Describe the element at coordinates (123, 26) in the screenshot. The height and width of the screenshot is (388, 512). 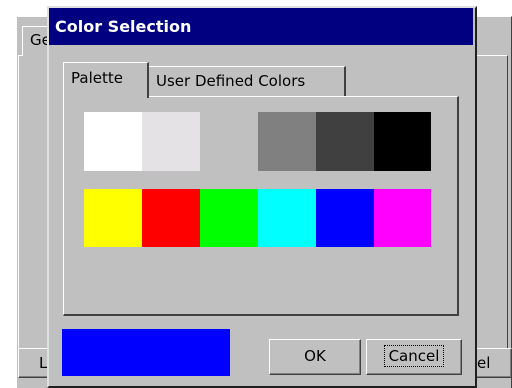
I see `dialog-title: Color Selection` at that location.